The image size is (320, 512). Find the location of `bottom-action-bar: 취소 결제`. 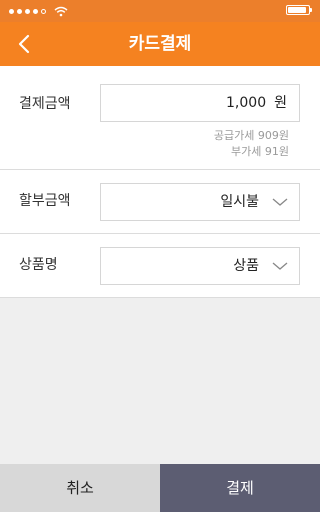

bottom-action-bar: 취소 결제 is located at coordinates (160, 488).